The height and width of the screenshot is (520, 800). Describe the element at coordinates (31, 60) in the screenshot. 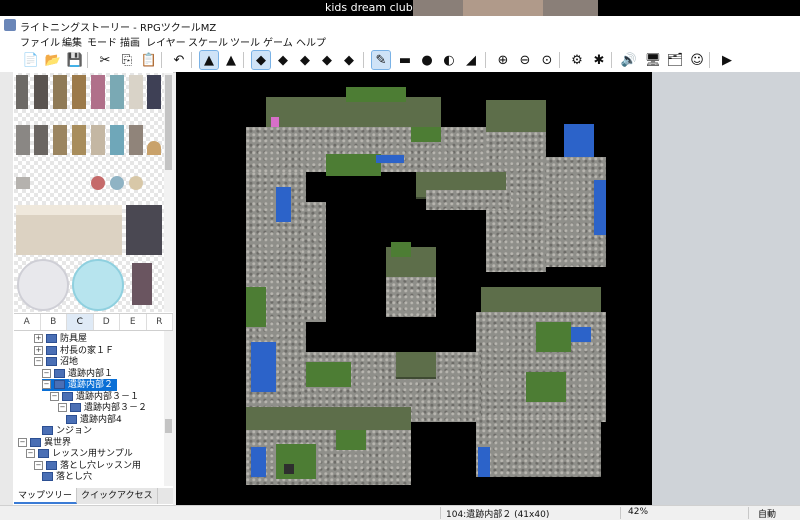

I see `new-project-icon: 📄` at that location.